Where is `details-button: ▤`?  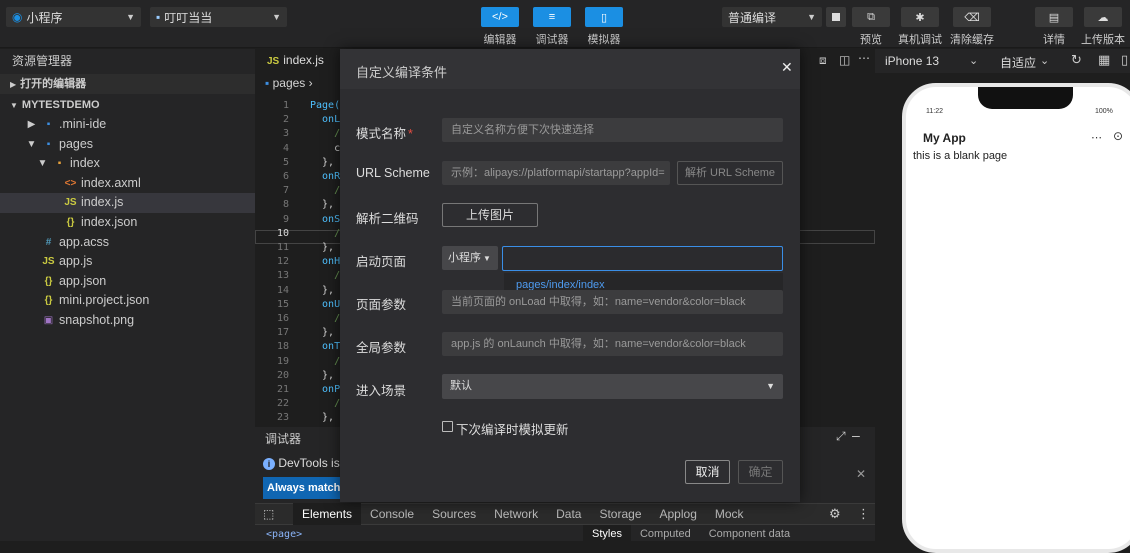 details-button: ▤ is located at coordinates (1054, 17).